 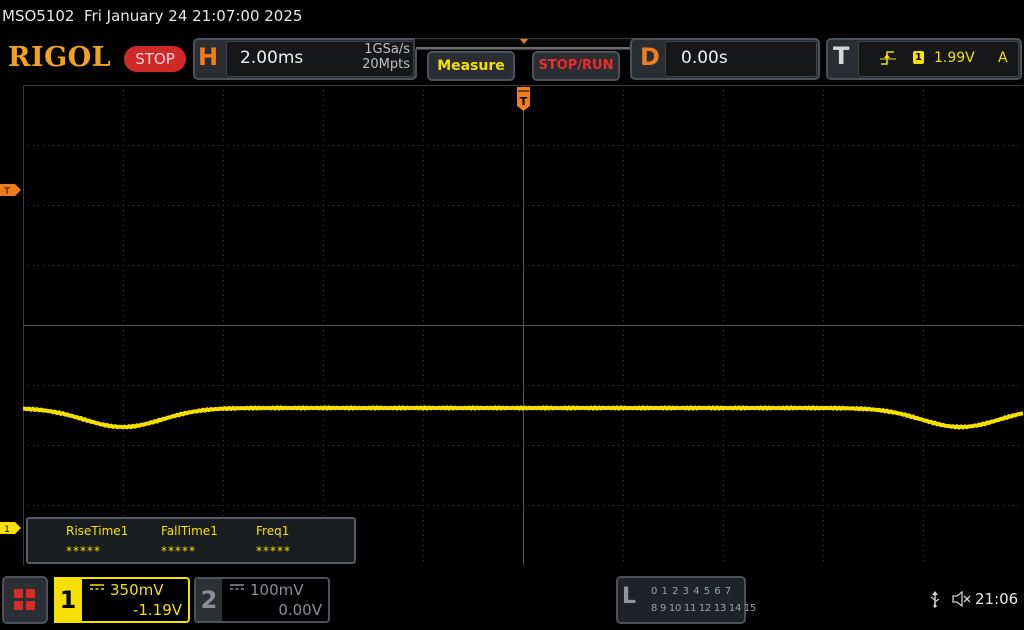 I want to click on grid-menu-icon, so click(x=24, y=599).